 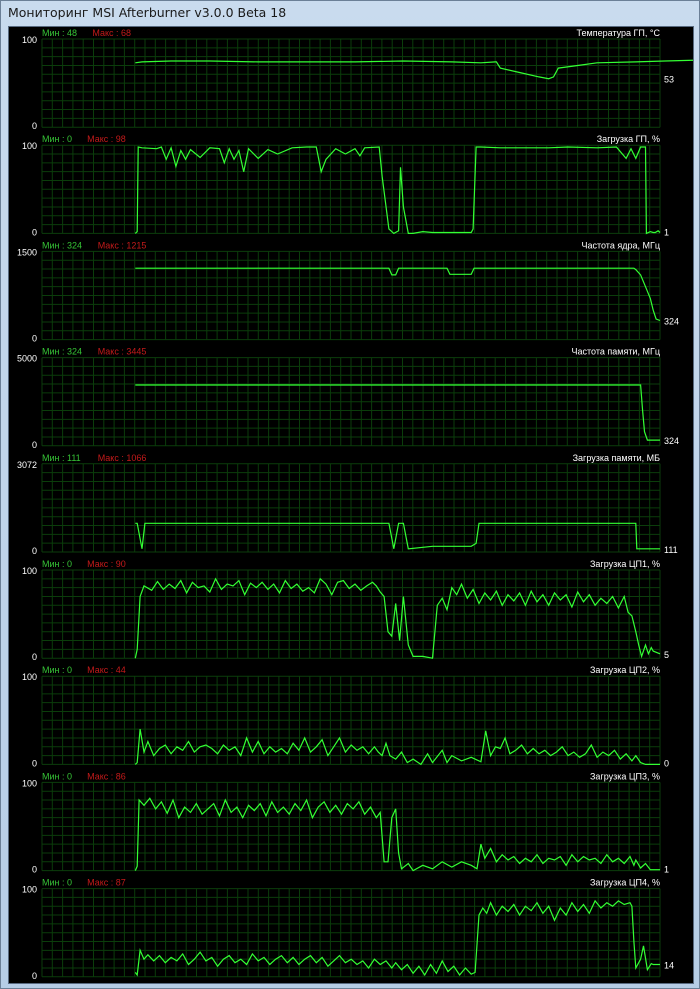 I want to click on graph-max-label: Макс : 1066, so click(x=122, y=458).